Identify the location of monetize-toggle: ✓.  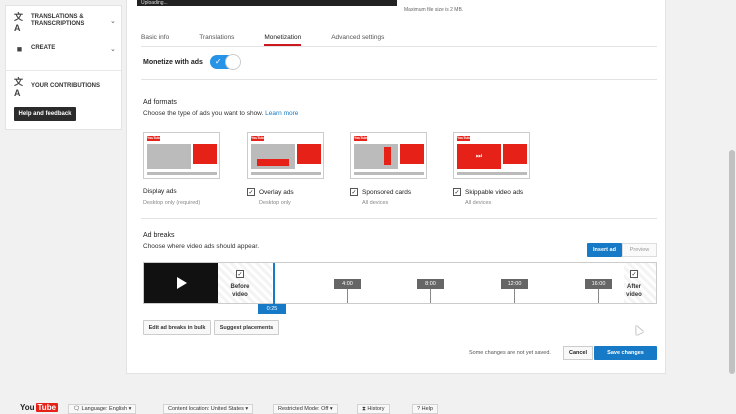
(225, 62).